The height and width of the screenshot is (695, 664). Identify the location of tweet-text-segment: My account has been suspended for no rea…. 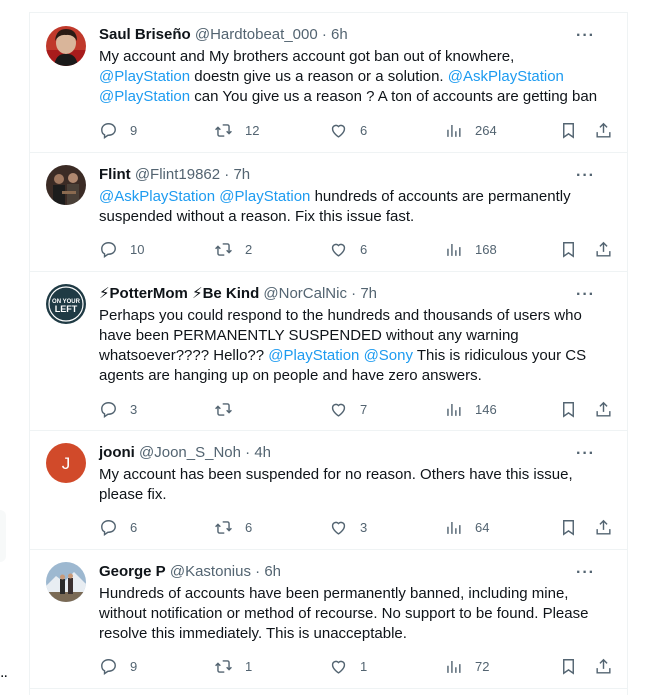
(336, 484).